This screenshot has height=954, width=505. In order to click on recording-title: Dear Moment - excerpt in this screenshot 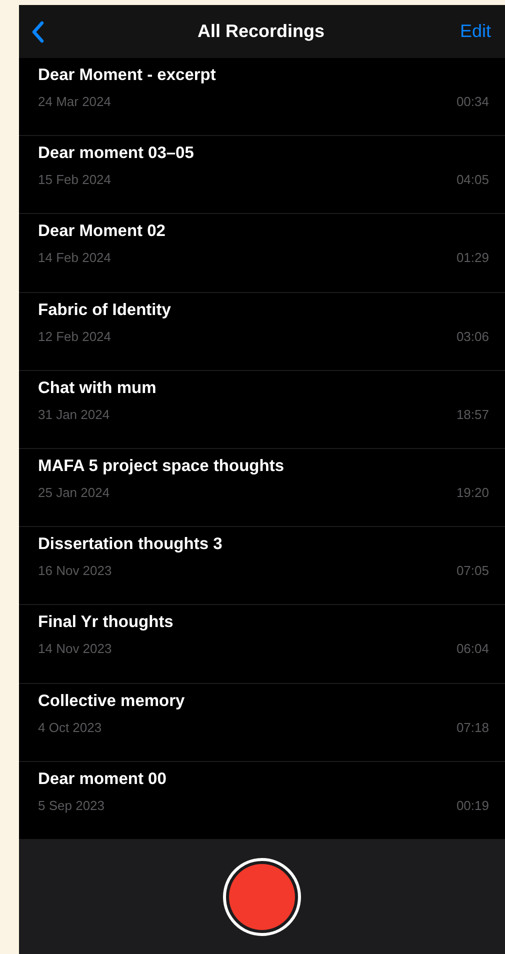, I will do `click(127, 75)`.